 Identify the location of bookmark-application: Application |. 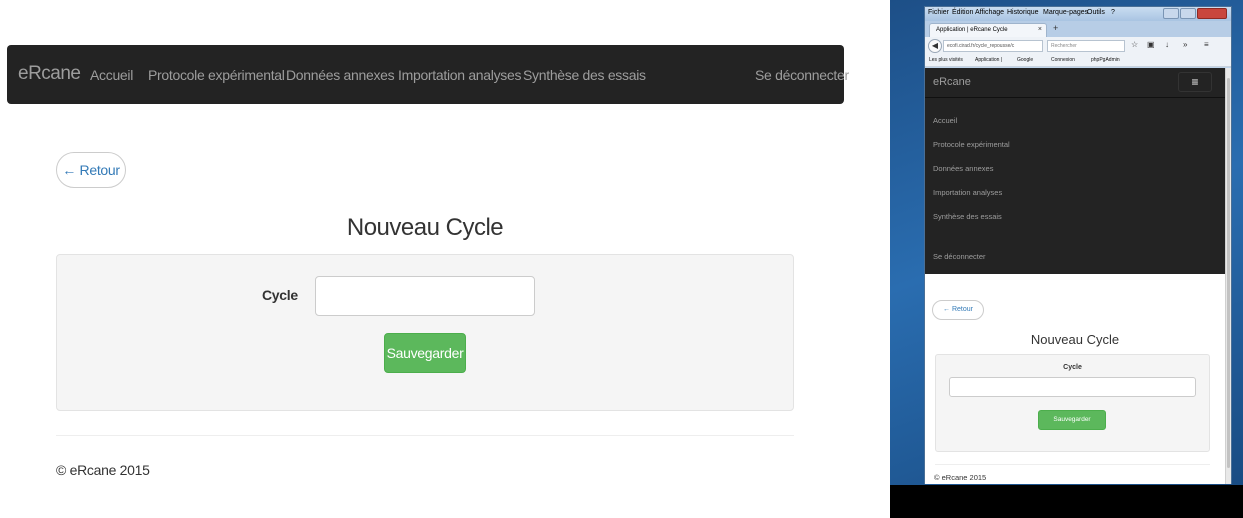
(988, 60).